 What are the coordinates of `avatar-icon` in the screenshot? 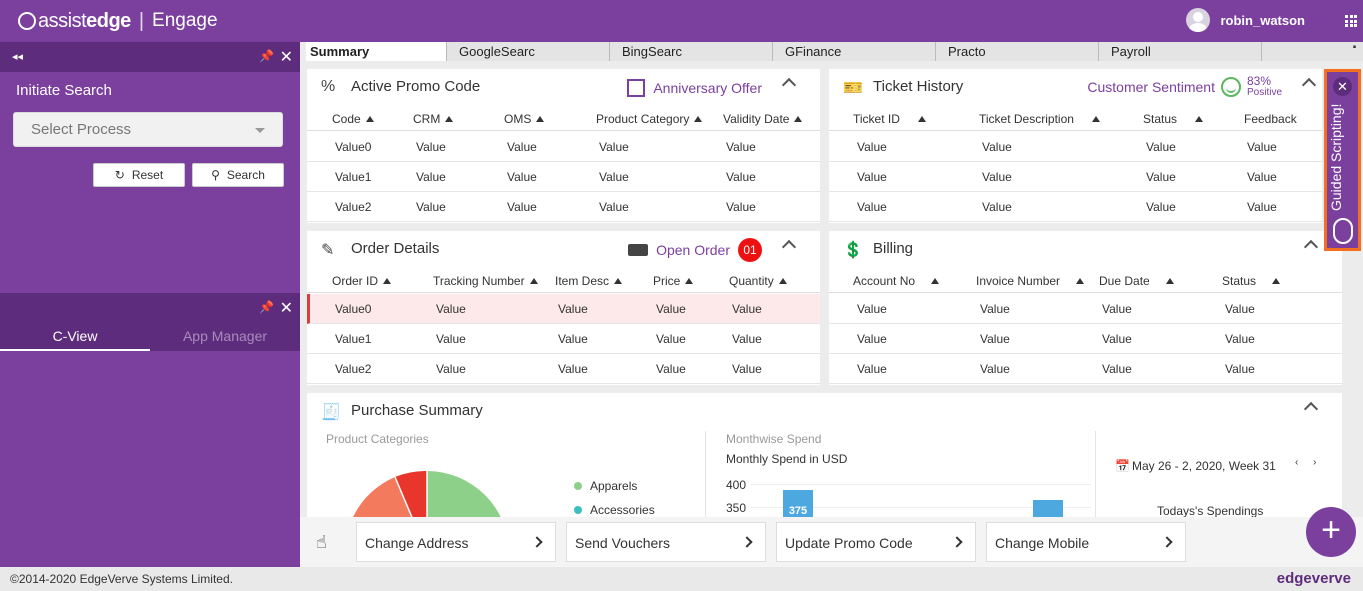 It's located at (1198, 20).